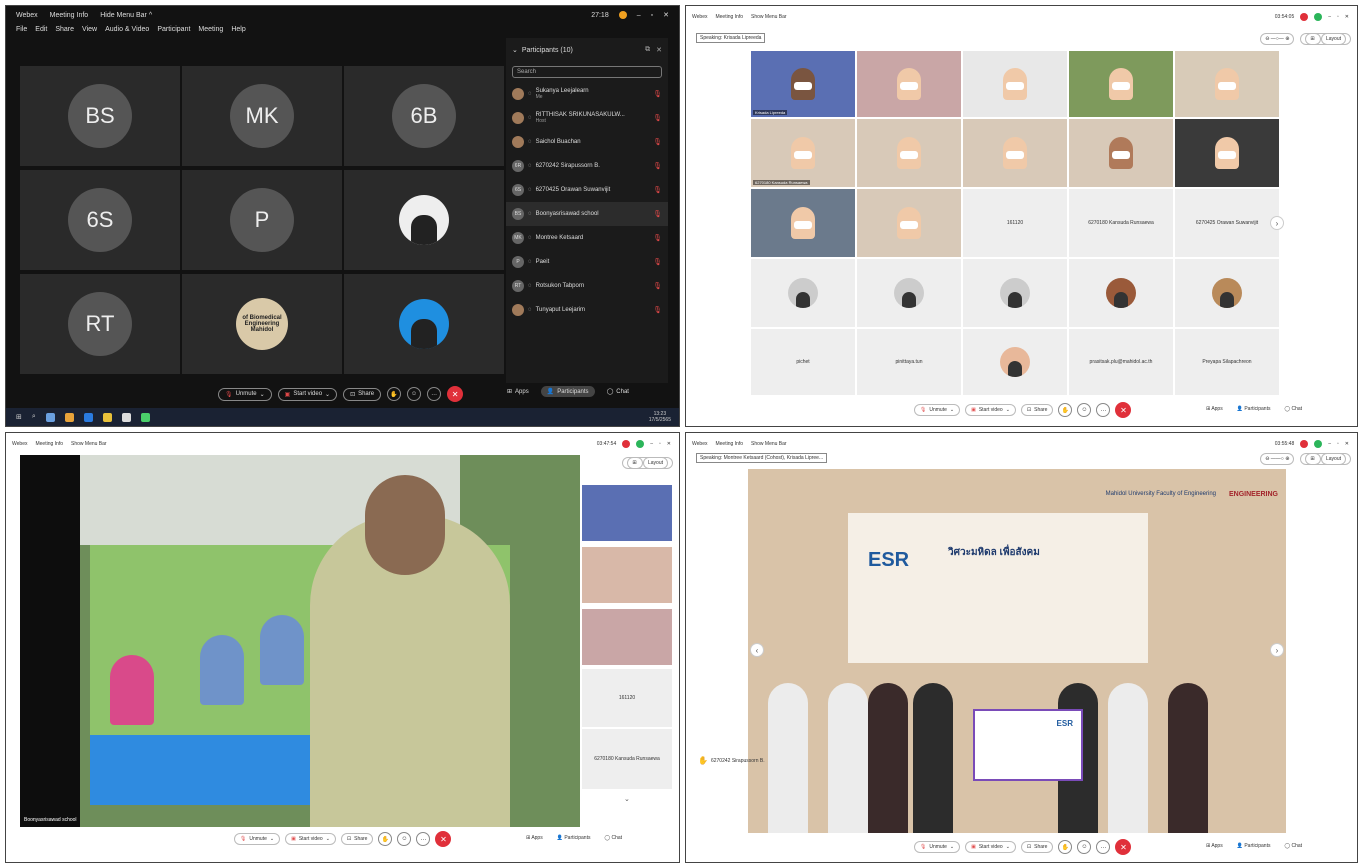  I want to click on zoom-slider: ⊖ —○— ⊕, so click(1277, 39).